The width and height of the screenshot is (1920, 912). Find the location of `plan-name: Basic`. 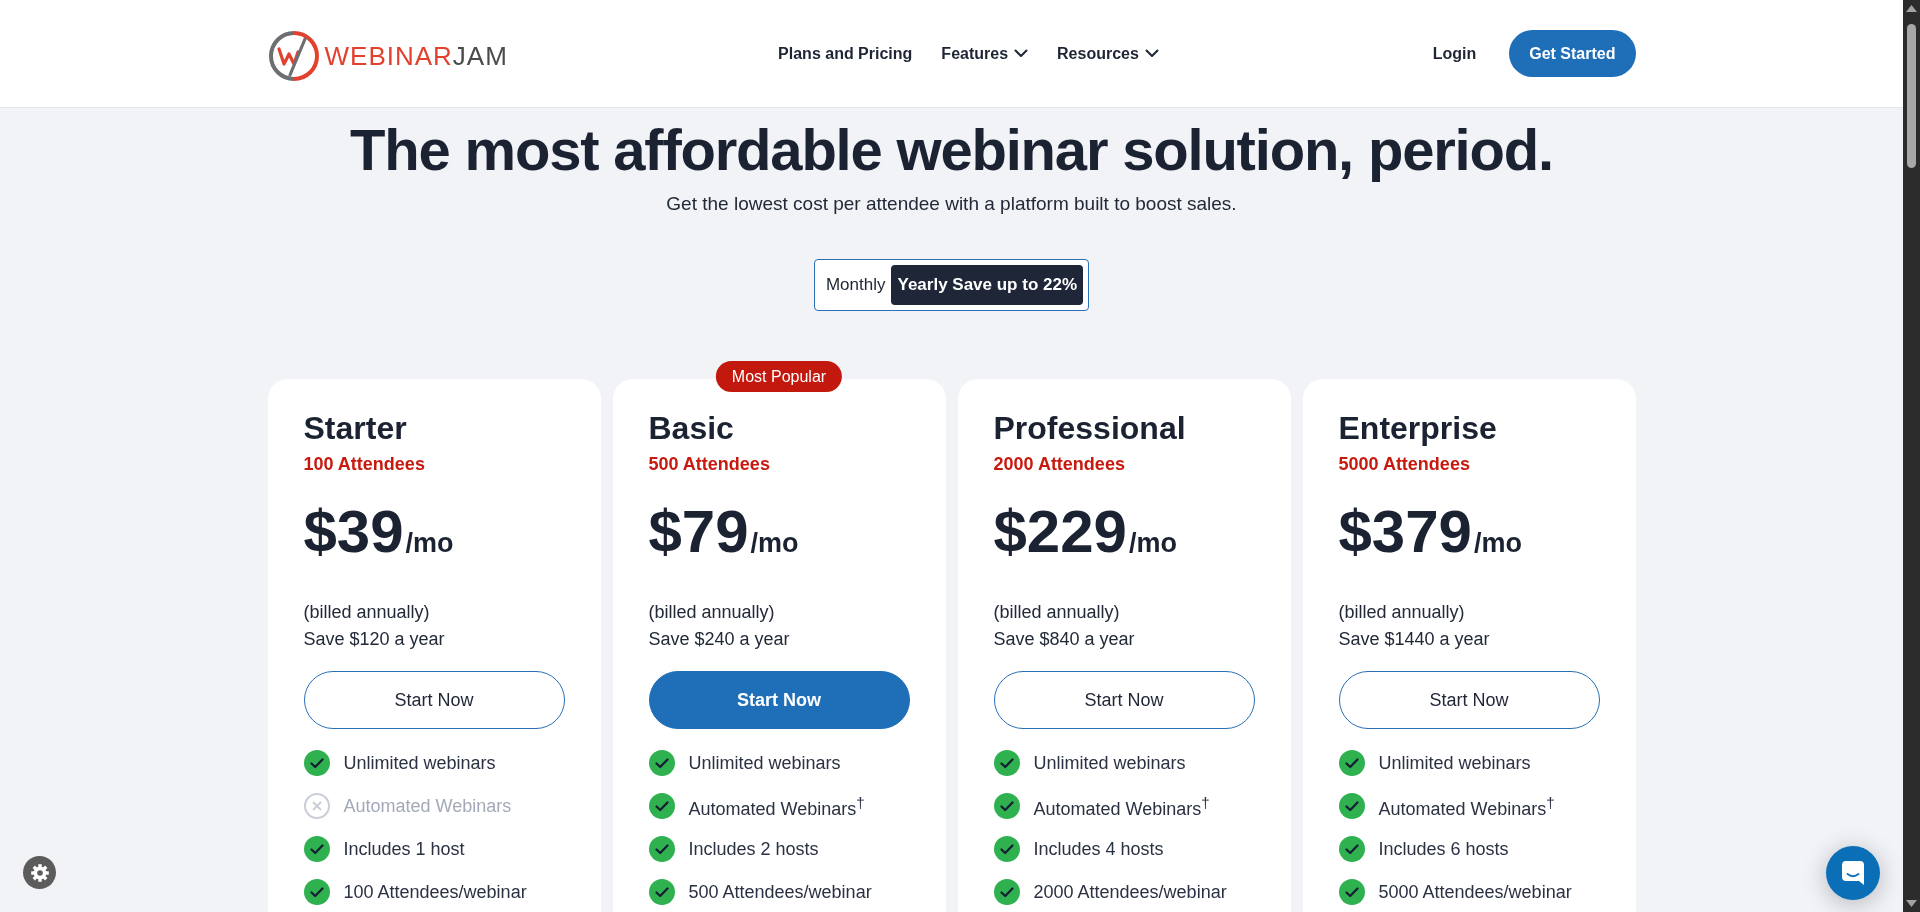

plan-name: Basic is located at coordinates (691, 428).